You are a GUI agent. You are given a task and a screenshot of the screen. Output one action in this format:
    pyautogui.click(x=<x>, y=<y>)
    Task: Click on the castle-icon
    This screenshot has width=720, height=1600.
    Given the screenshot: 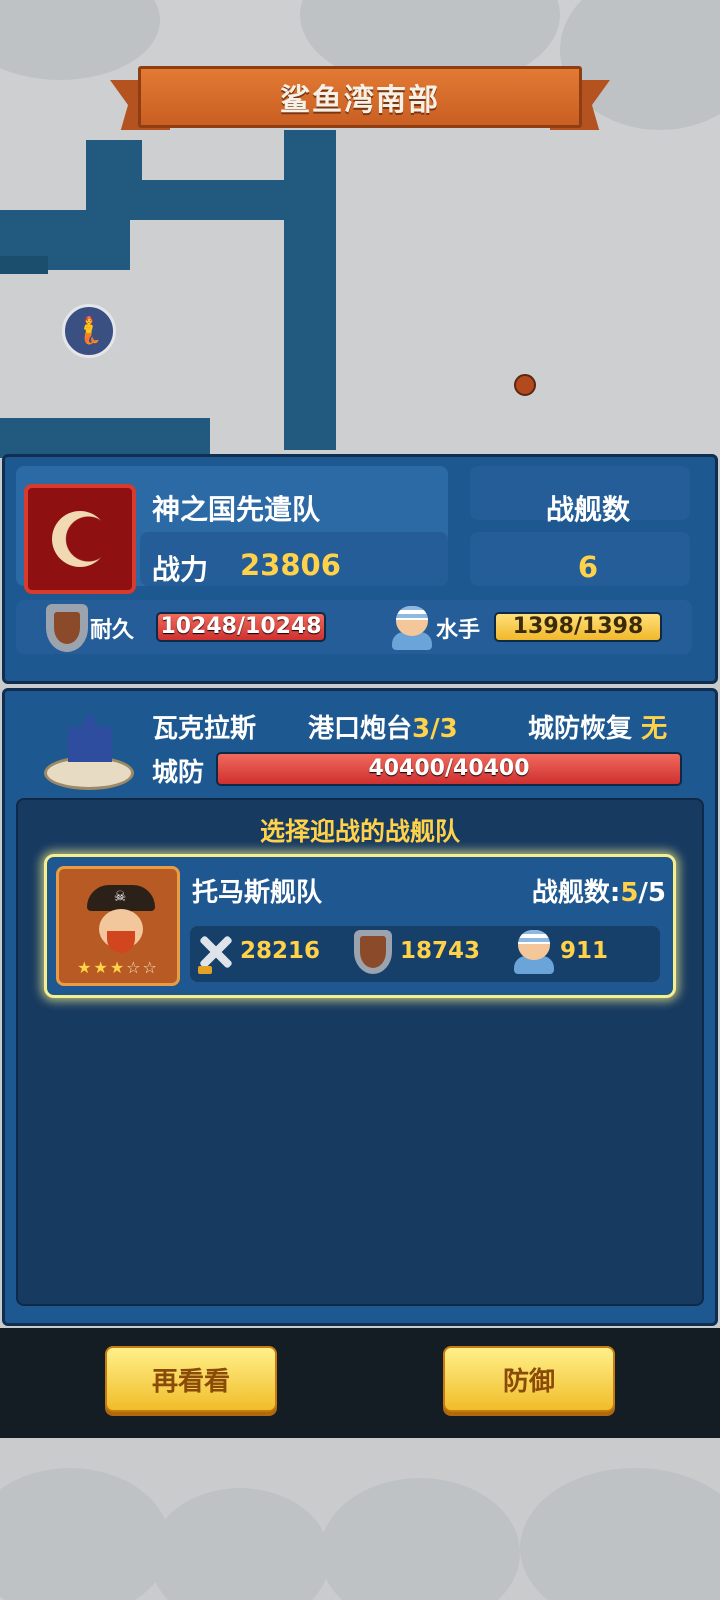 What is the action you would take?
    pyautogui.click(x=89, y=748)
    